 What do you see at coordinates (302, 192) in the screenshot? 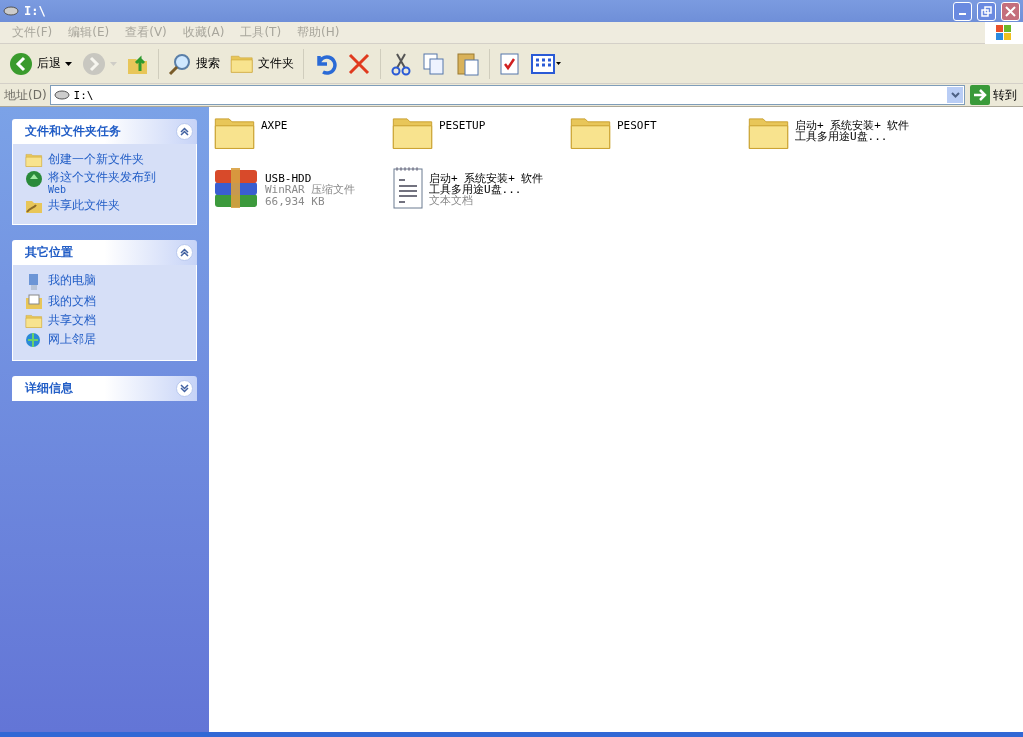
I see `file-item: USB-HDD WinRAR 压缩文件 66,934 KB` at bounding box center [302, 192].